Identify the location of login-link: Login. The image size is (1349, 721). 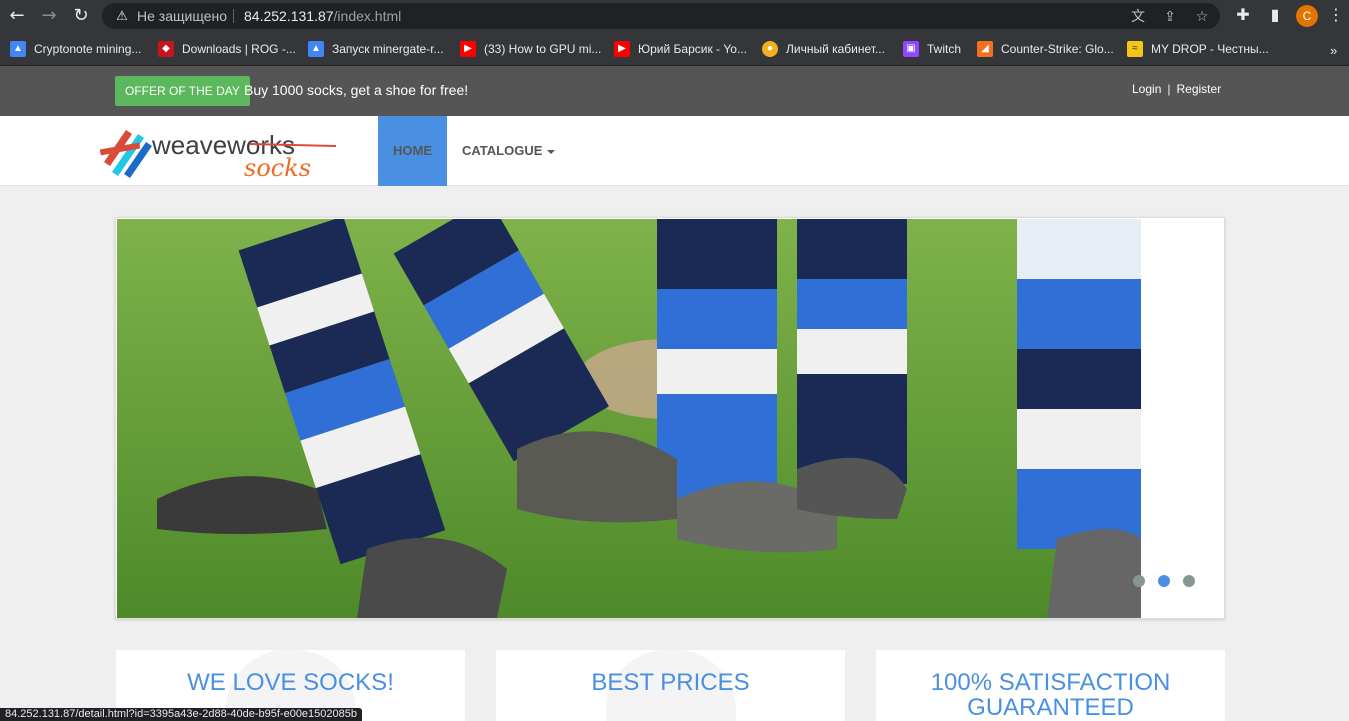
(1146, 89).